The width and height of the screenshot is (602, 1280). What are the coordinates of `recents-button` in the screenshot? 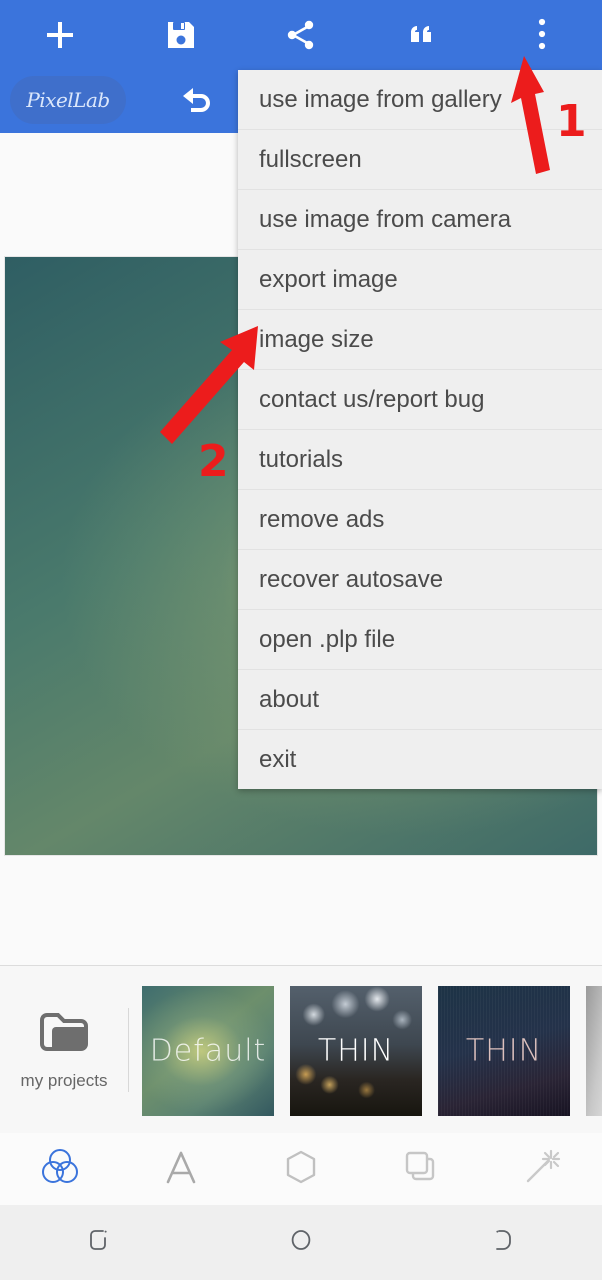 It's located at (100, 1242).